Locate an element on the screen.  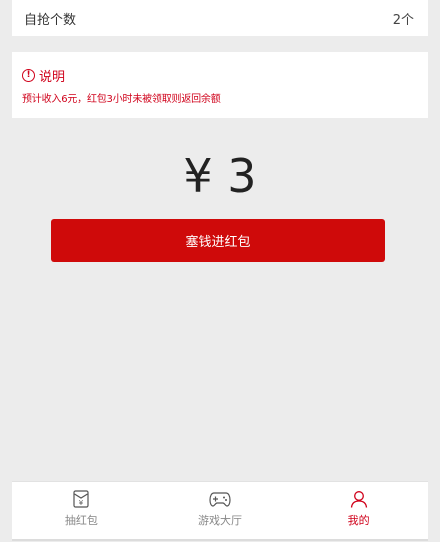
tab-label: 抽红包 is located at coordinates (81, 520).